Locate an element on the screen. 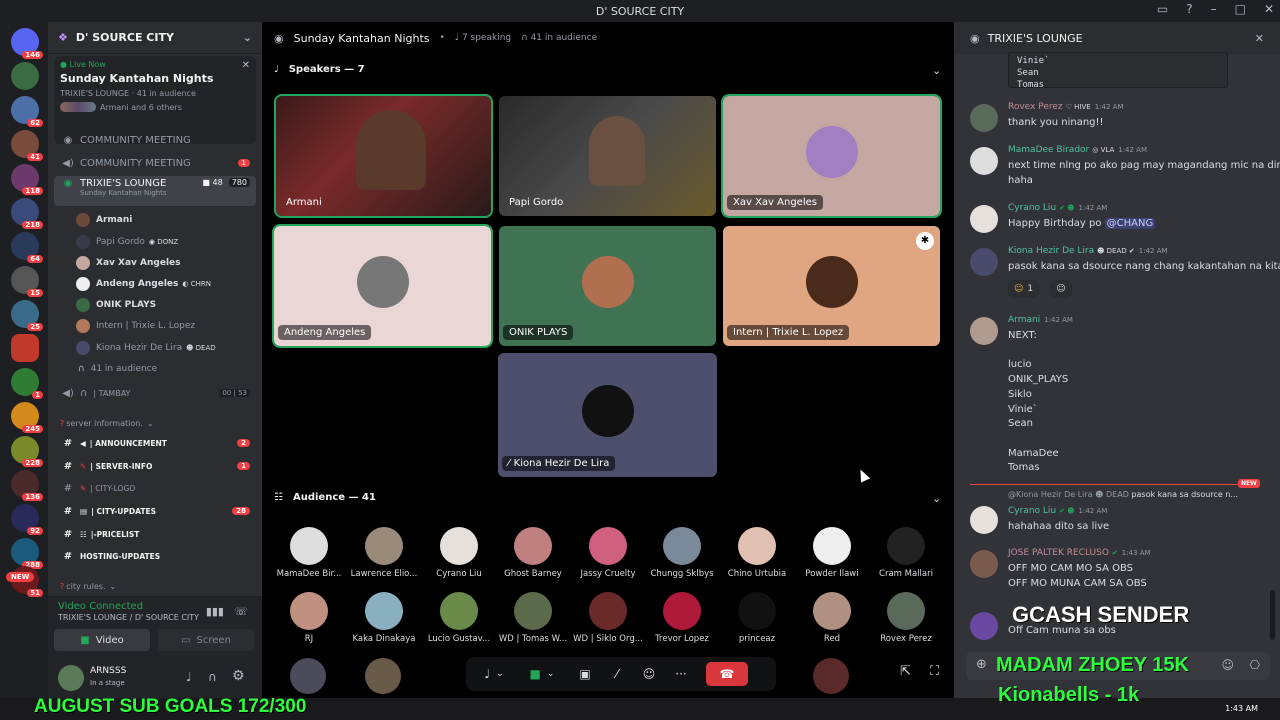 This screenshot has height=720, width=1280. server-icon: 92 is located at coordinates (27, 519).